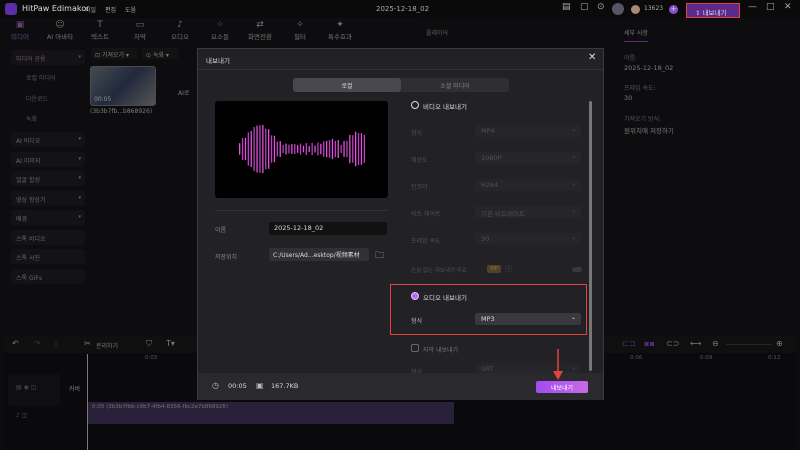 This screenshot has height=450, width=800. What do you see at coordinates (441, 350) in the screenshot?
I see `subtitle-export-label: 자막 내보내기` at bounding box center [441, 350].